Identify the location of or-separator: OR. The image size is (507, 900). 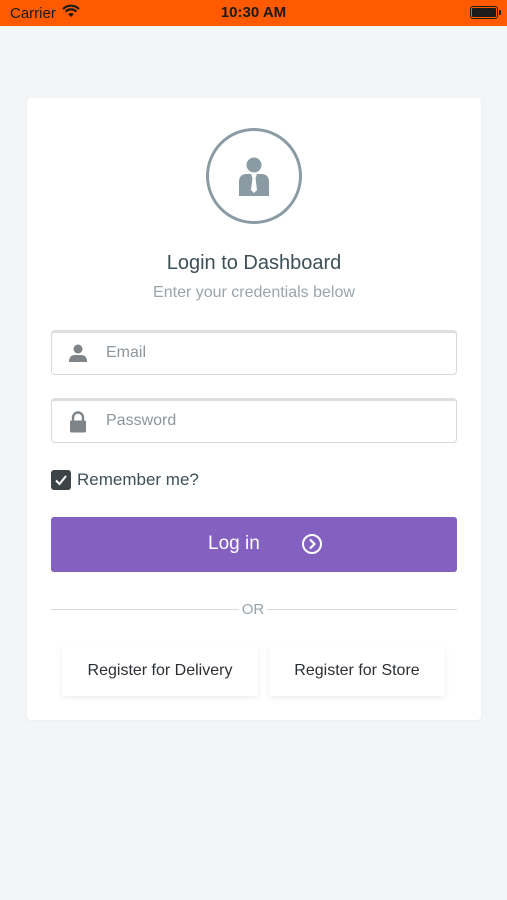
(253, 609).